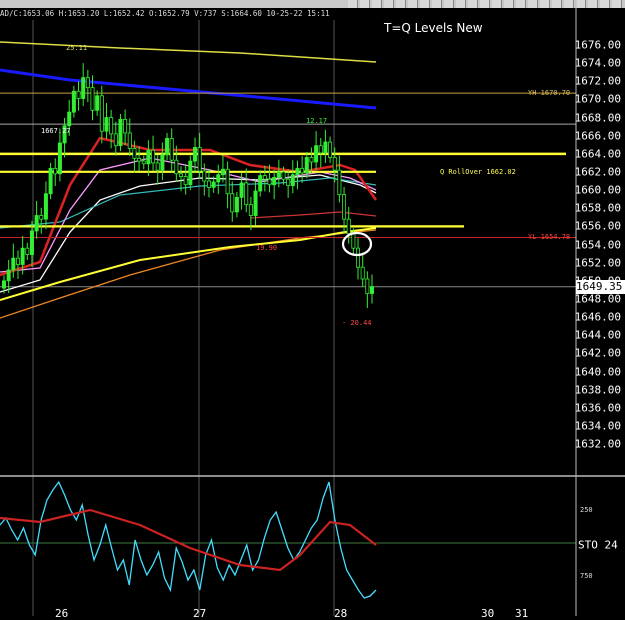  I want to click on ma-line-long-yellow, so click(188, 52).